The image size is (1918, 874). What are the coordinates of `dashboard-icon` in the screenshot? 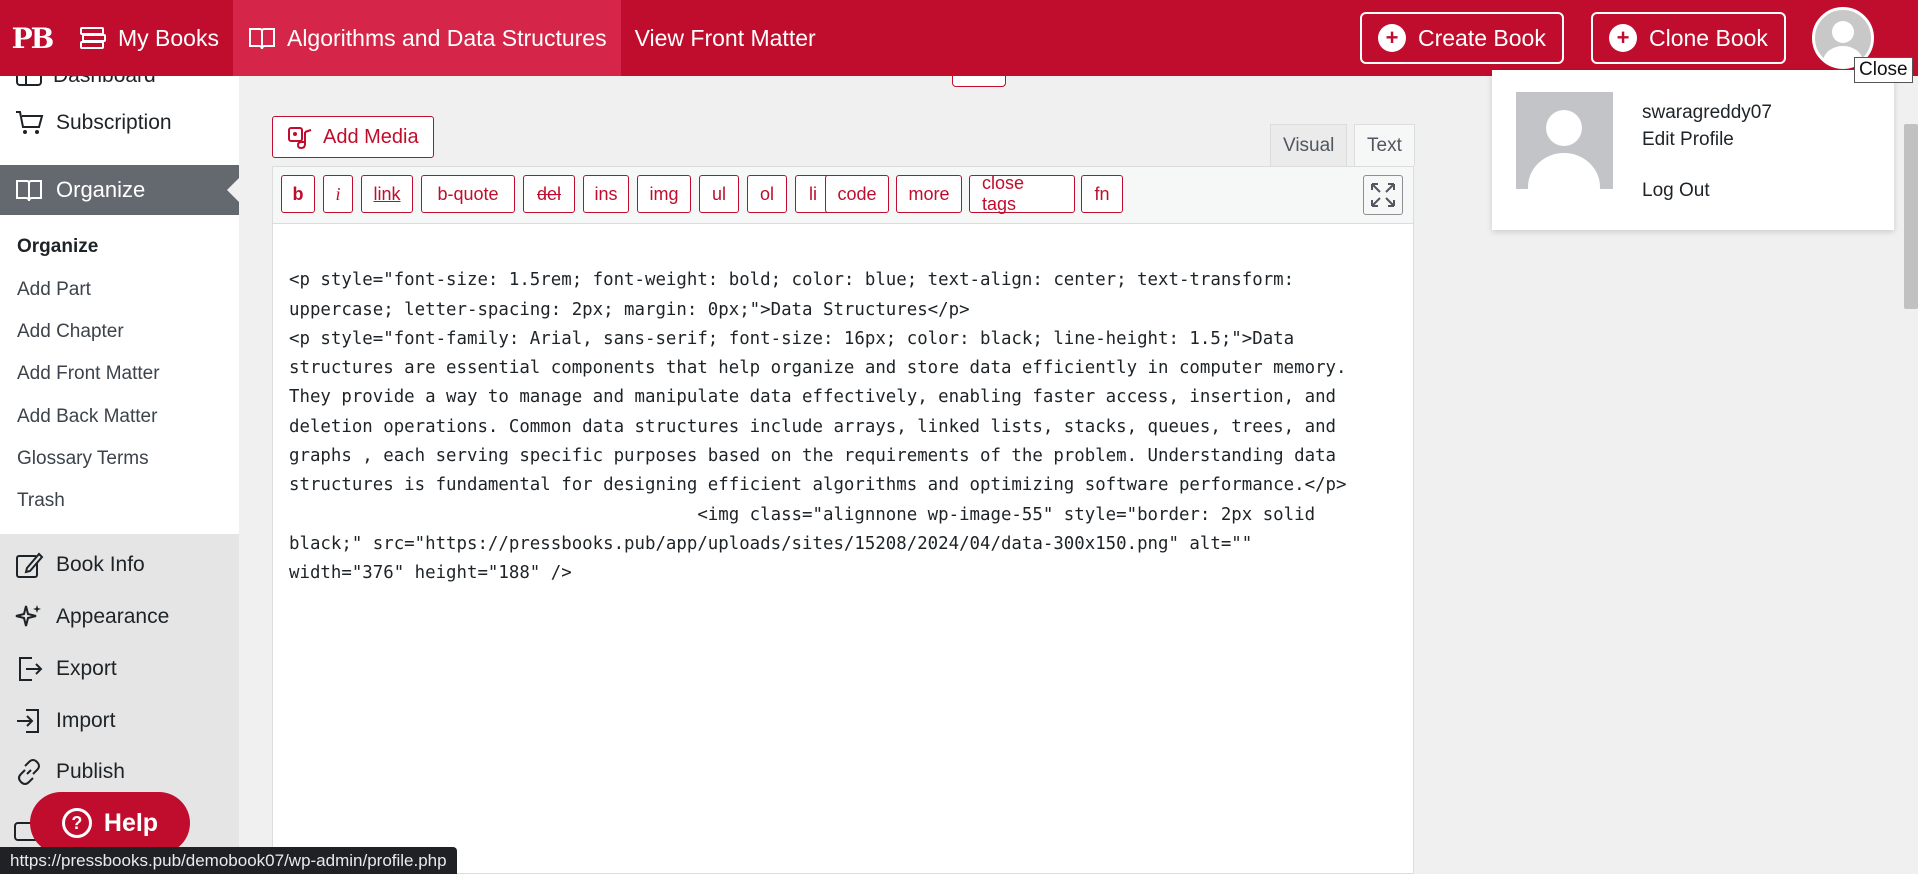 It's located at (29, 81).